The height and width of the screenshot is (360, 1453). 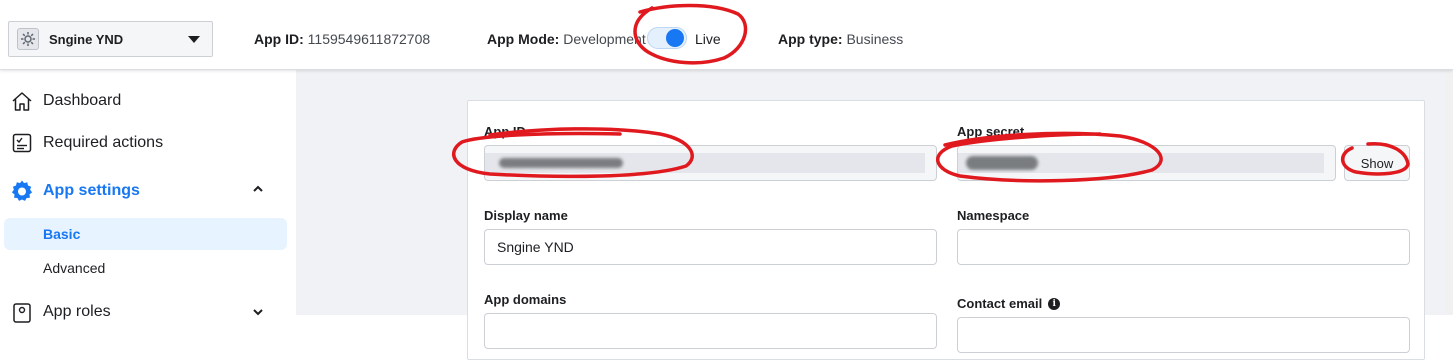 I want to click on sidebar-item-app-roles: App roles, so click(x=60, y=312).